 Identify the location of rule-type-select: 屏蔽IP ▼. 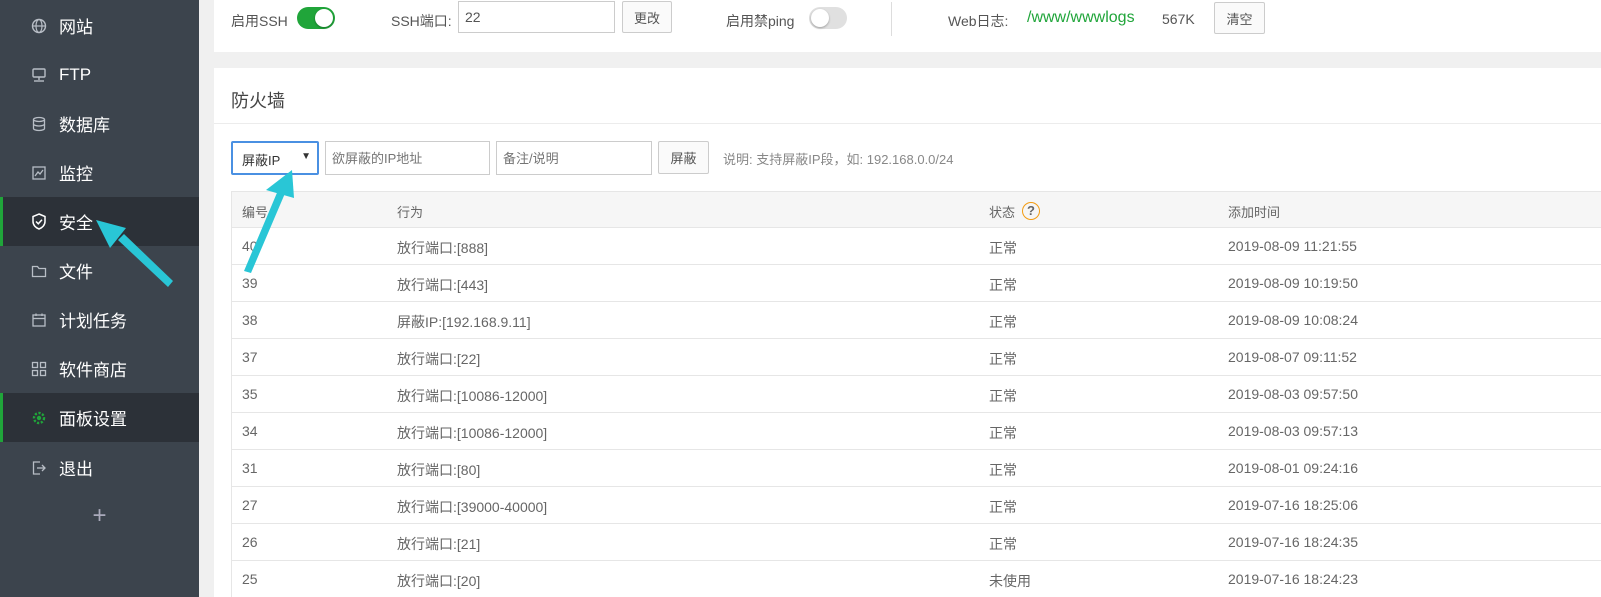
(275, 158).